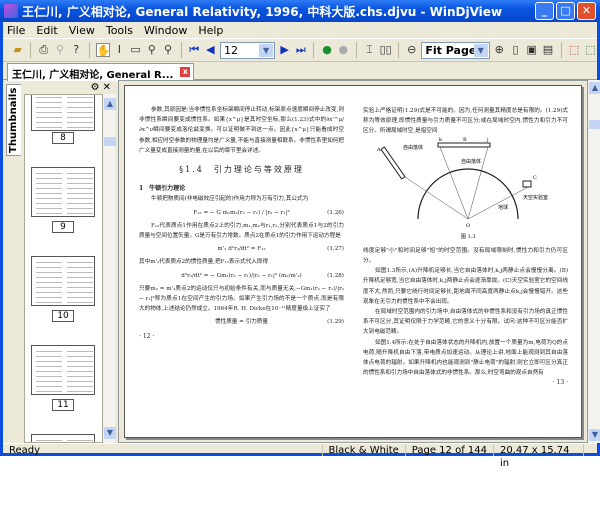  Describe the element at coordinates (210, 30) in the screenshot. I see `menu-help: Help` at that location.